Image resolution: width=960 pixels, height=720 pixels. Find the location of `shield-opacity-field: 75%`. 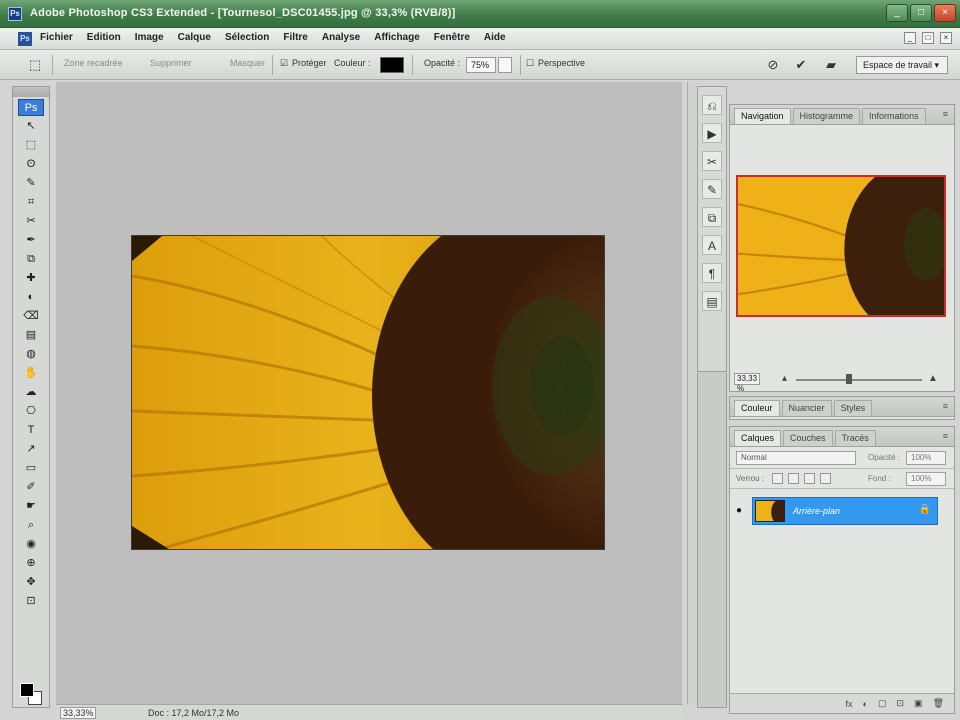

shield-opacity-field: 75% is located at coordinates (481, 65).